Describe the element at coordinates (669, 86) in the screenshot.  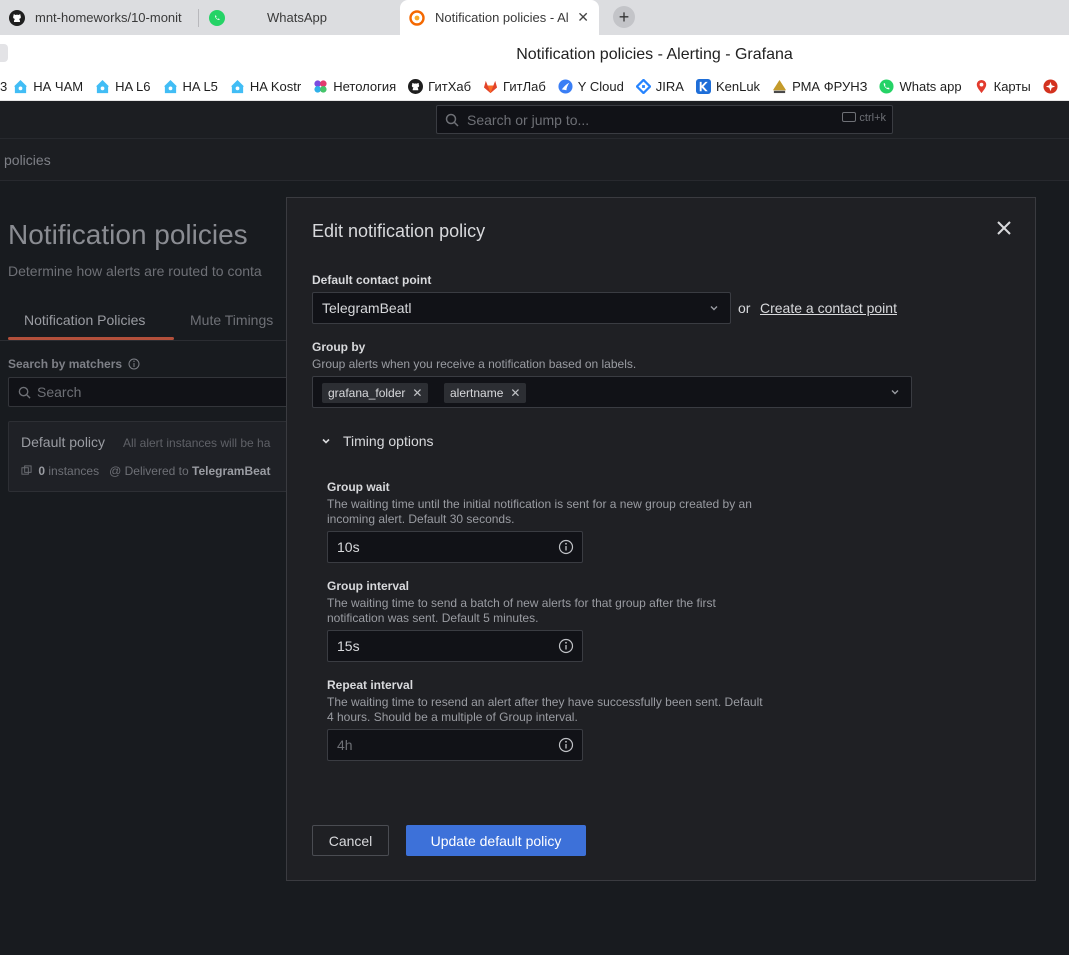
I see `bookmark-label: JIRA` at that location.